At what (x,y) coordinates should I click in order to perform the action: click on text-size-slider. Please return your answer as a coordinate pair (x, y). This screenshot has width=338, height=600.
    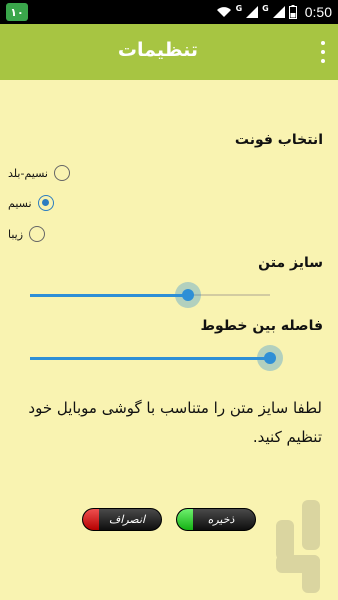
    Looking at the image, I should click on (150, 295).